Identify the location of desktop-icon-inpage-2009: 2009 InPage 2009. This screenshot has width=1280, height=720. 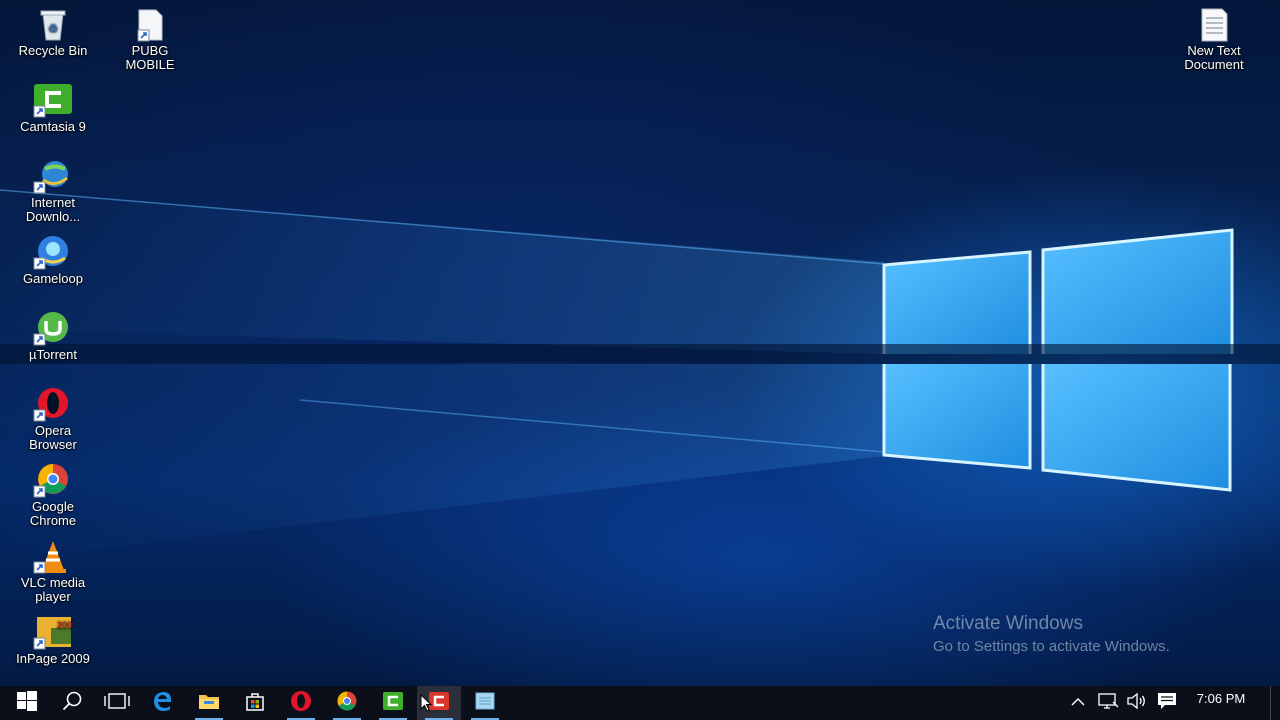
(53, 641).